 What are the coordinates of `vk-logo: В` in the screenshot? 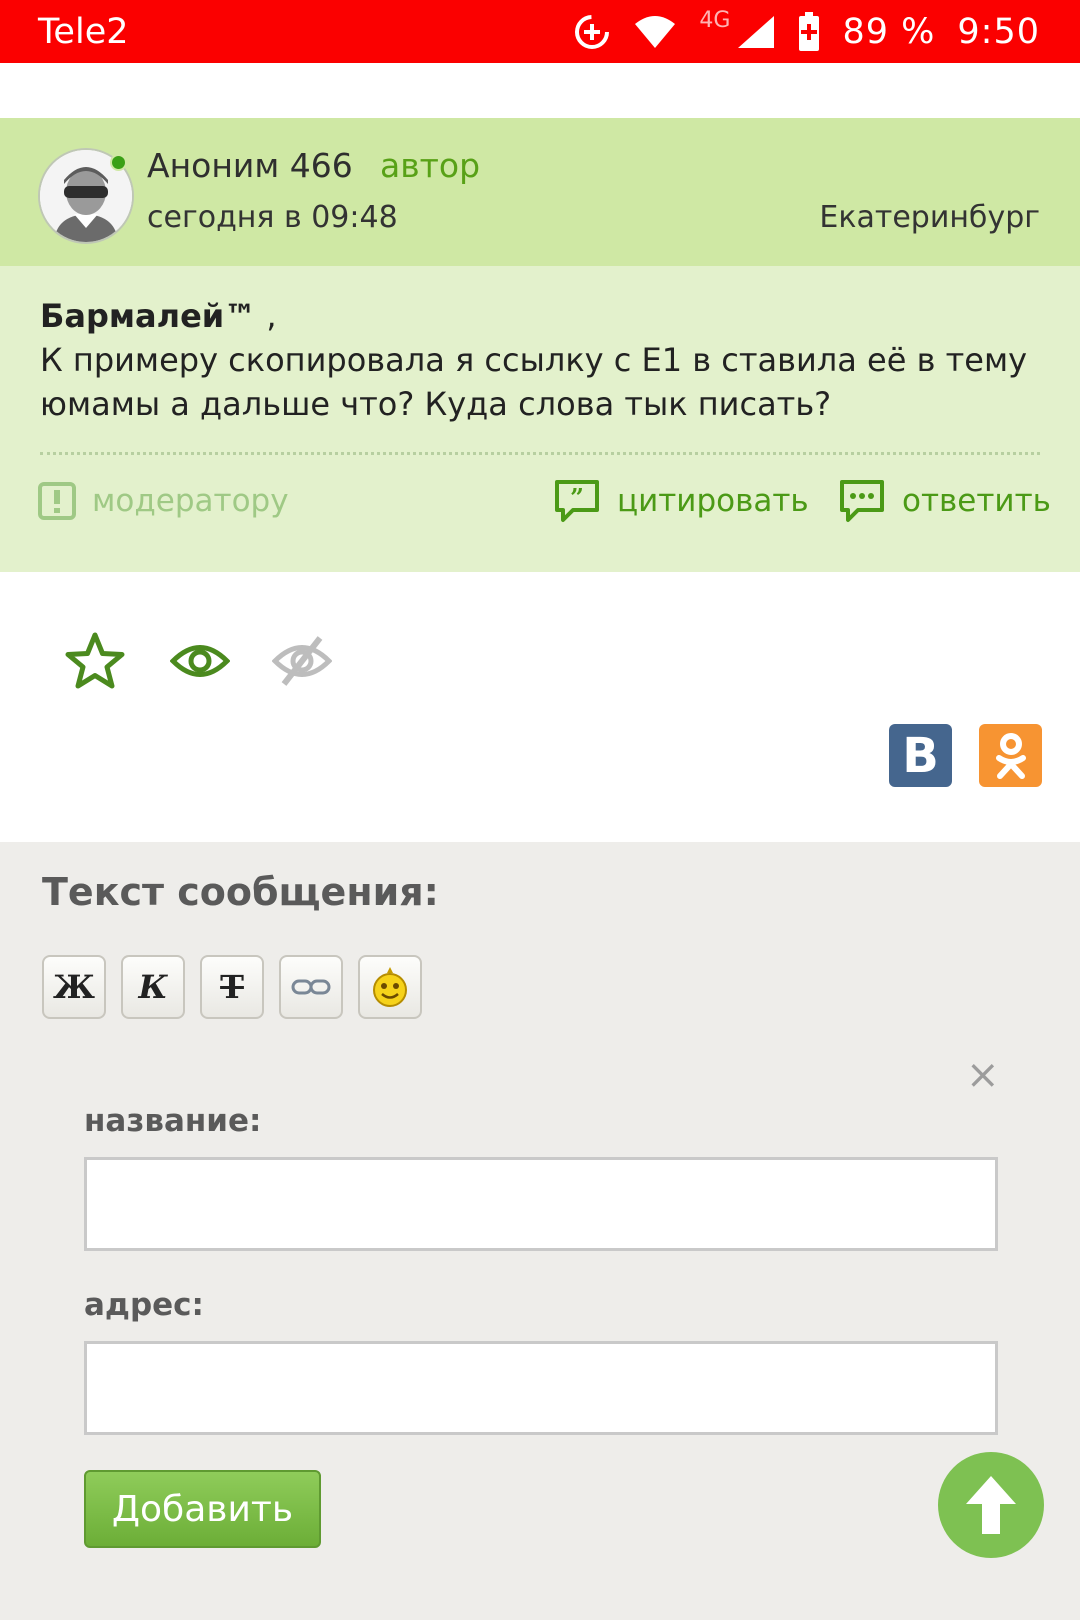 It's located at (920, 755).